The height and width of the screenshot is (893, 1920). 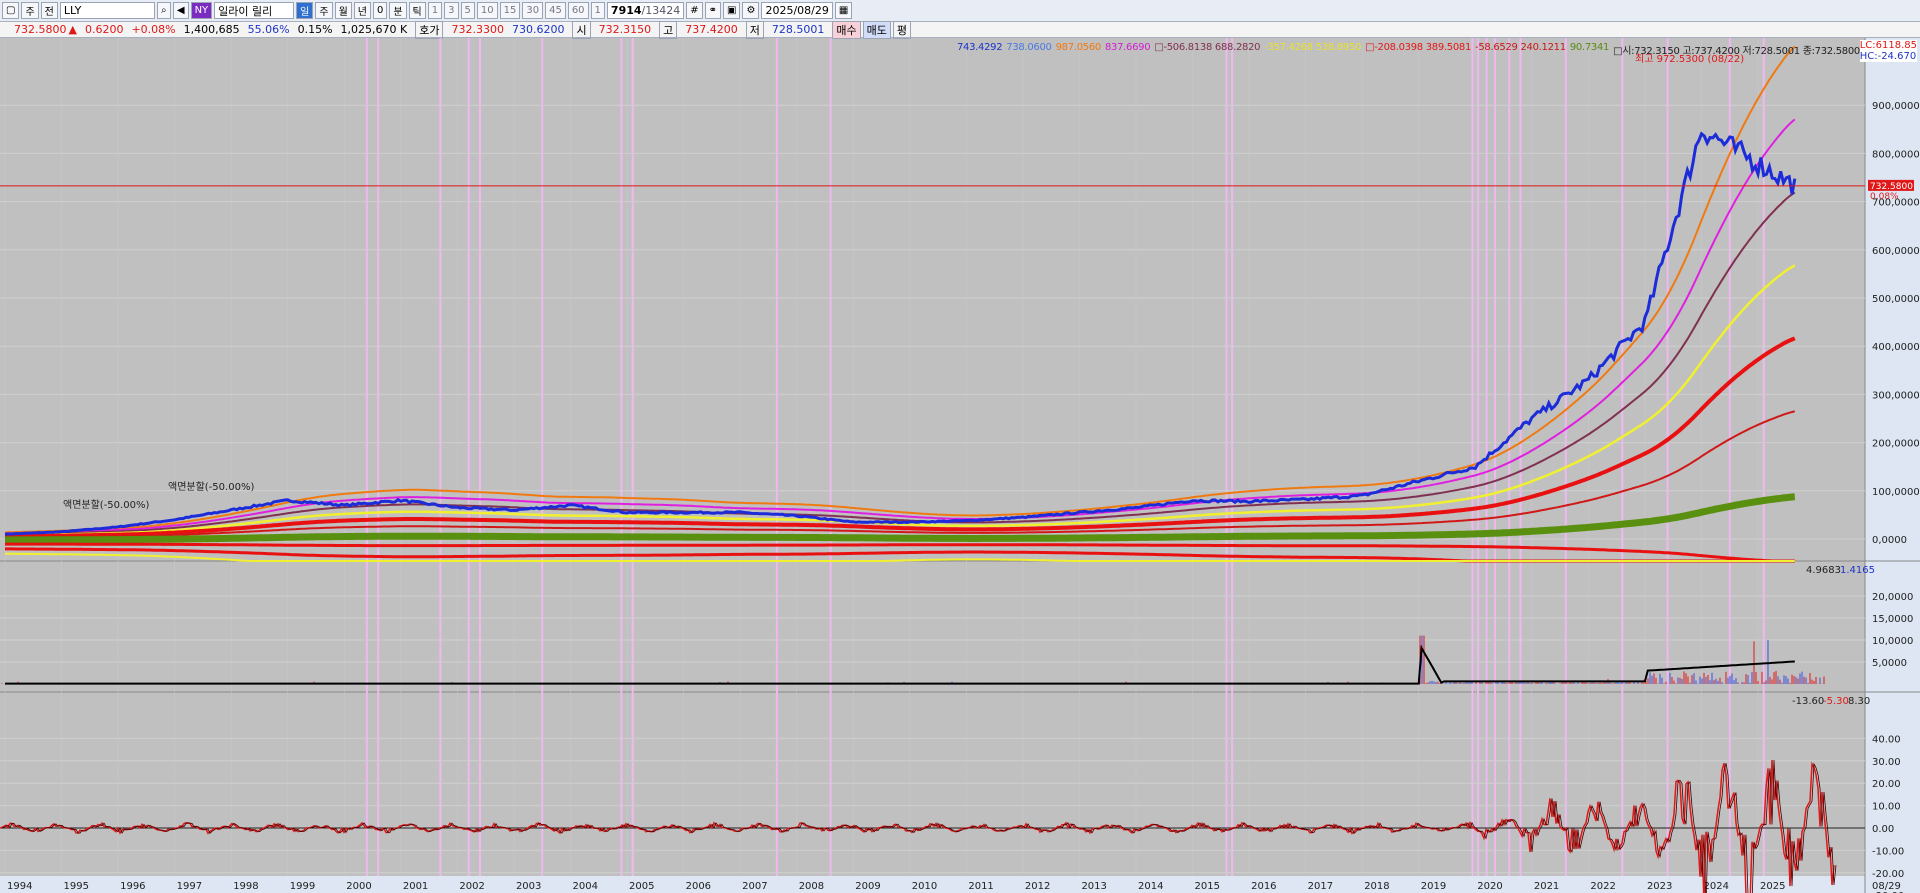 I want to click on minute-3: 10, so click(x=487, y=10).